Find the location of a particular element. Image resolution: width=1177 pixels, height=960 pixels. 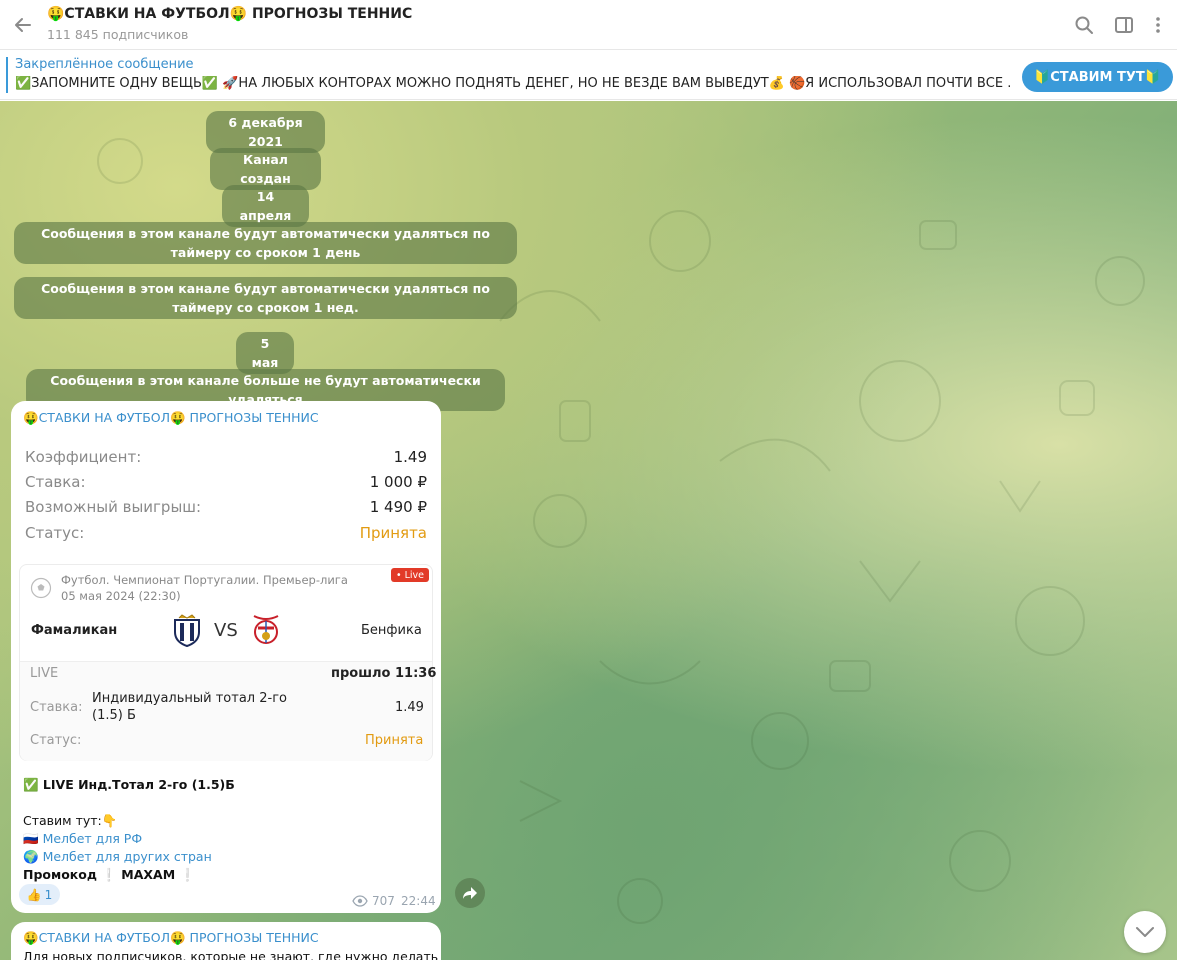

promo-label: Промокод is located at coordinates (60, 874).